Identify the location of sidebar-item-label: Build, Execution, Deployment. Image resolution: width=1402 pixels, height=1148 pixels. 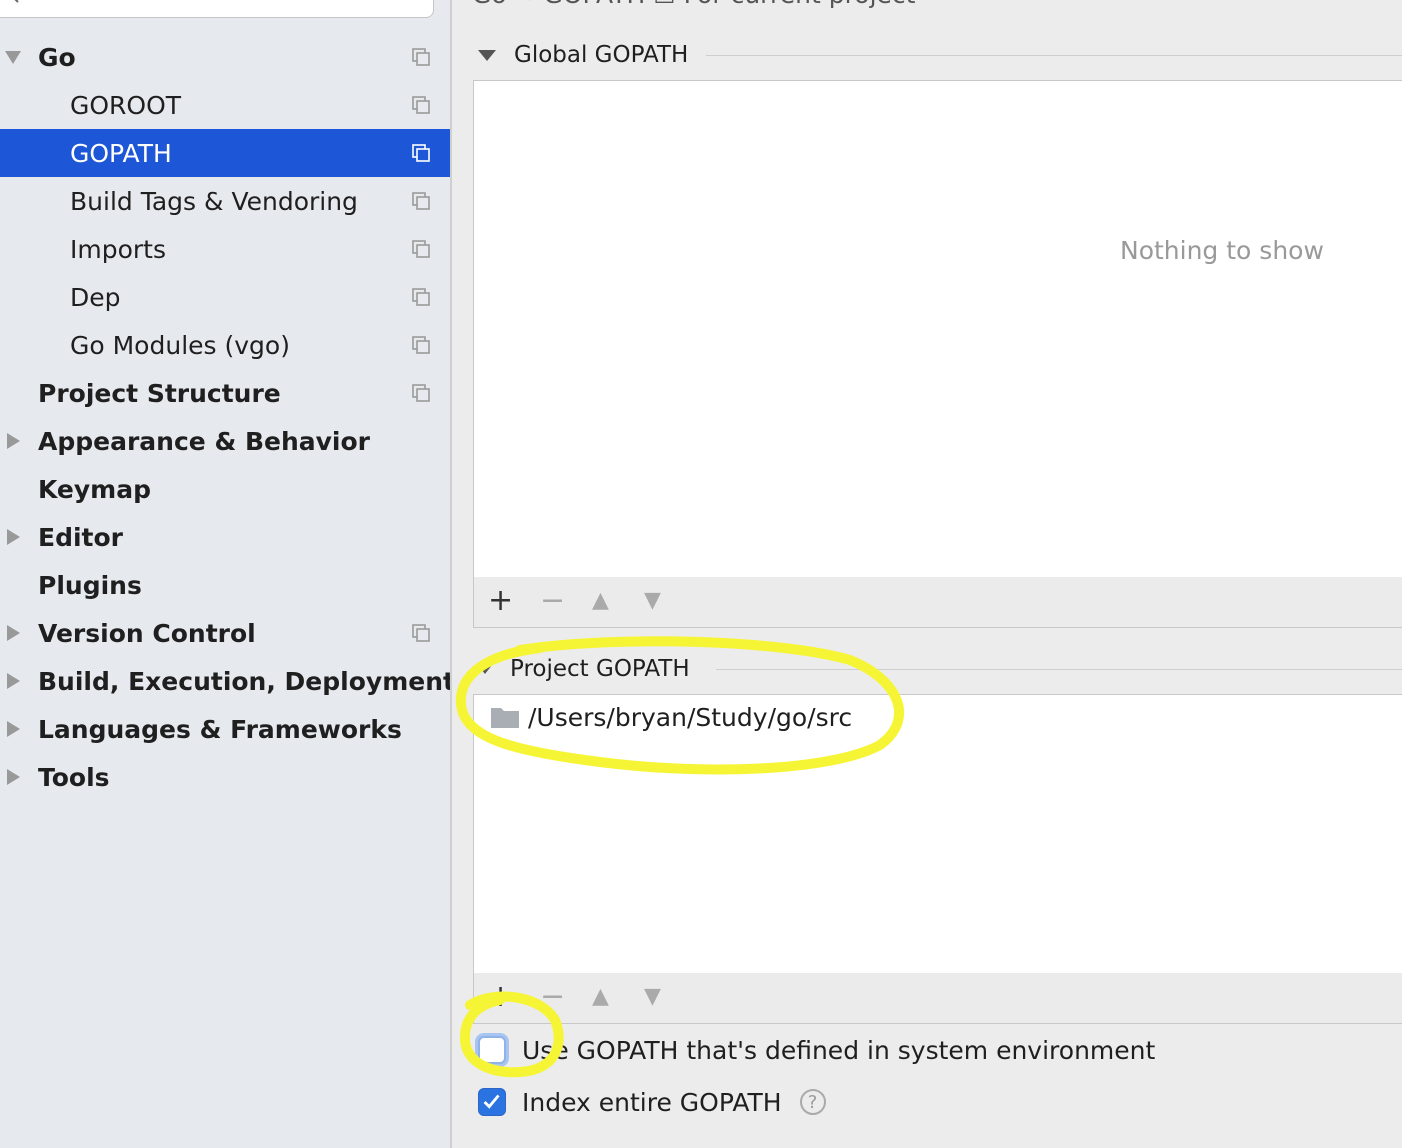
(246, 681).